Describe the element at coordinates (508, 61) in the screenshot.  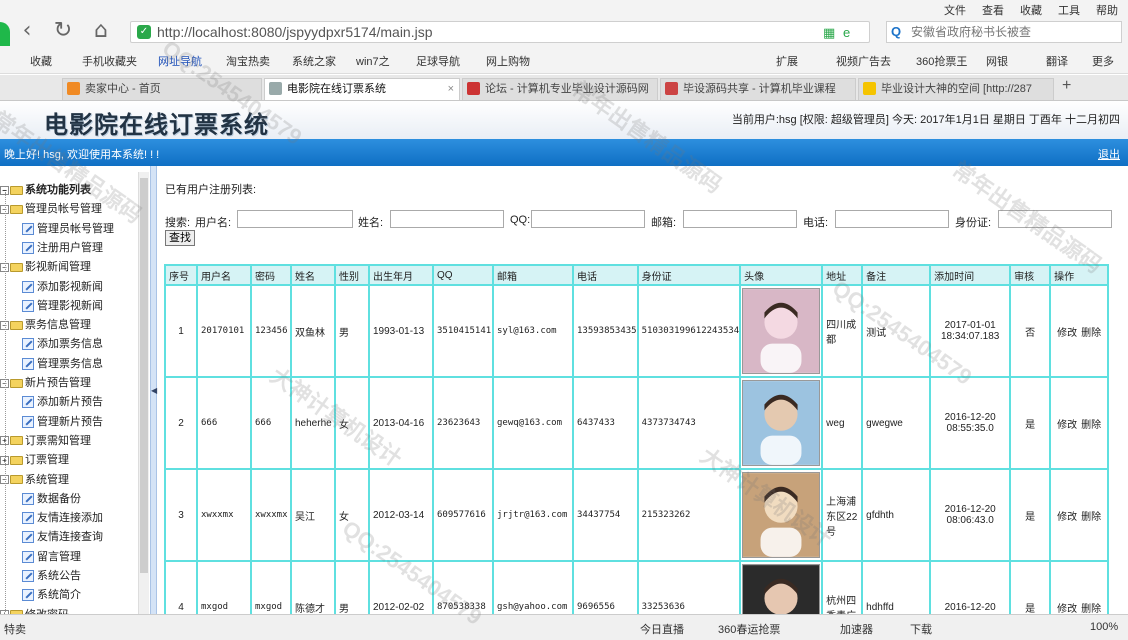
I see `bookmark-item: 网上购物` at that location.